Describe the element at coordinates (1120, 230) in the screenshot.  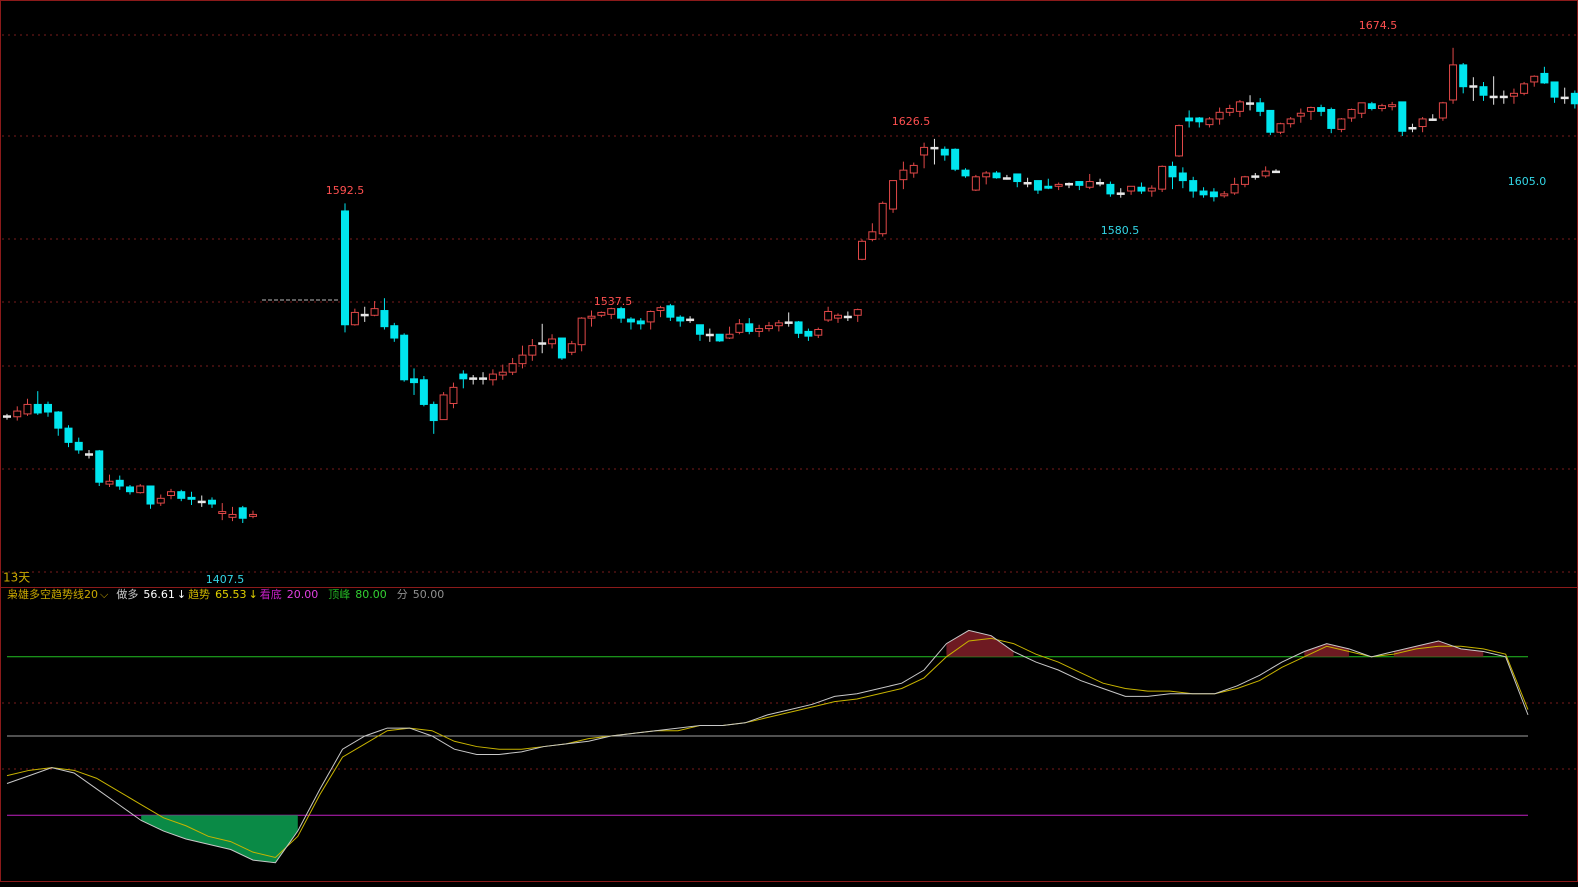
I see `price-label: 1580.5` at that location.